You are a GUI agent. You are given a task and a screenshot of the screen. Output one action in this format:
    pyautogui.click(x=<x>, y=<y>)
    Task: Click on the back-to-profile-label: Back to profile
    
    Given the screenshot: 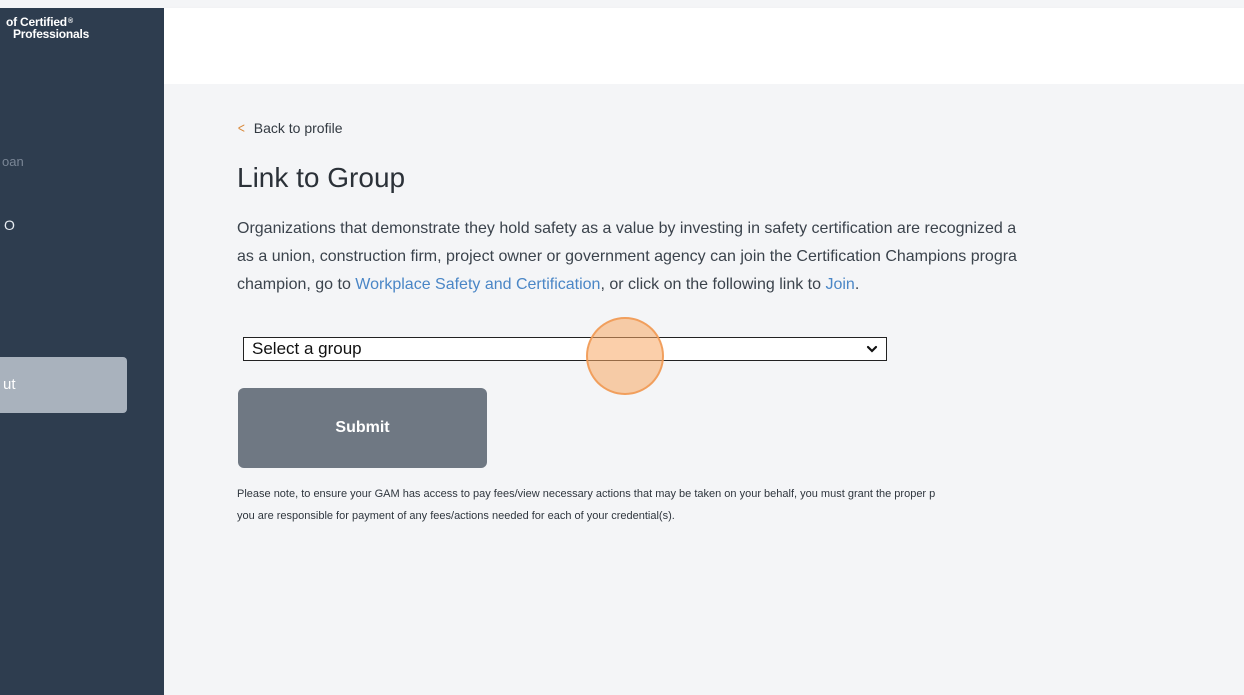 What is the action you would take?
    pyautogui.click(x=298, y=128)
    